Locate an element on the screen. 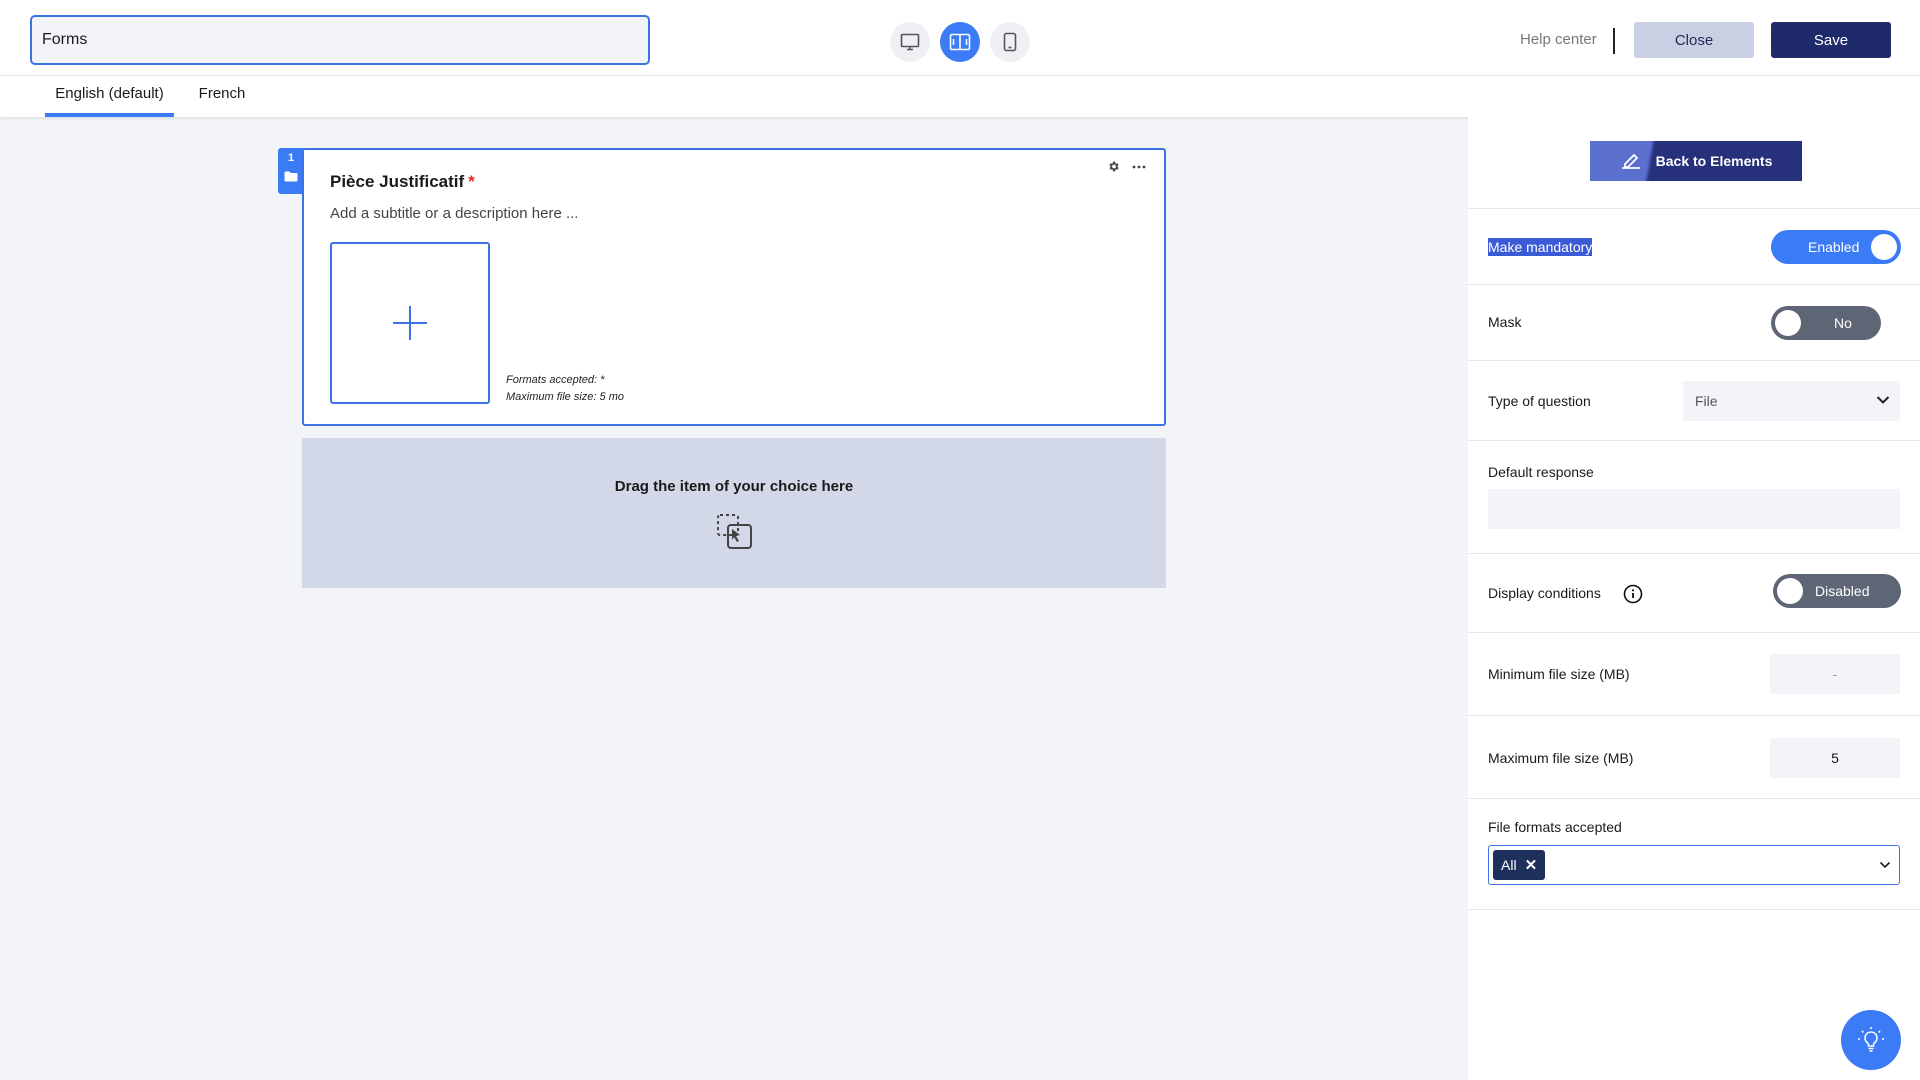 This screenshot has height=1080, width=1920. required-marker: * is located at coordinates (471, 181).